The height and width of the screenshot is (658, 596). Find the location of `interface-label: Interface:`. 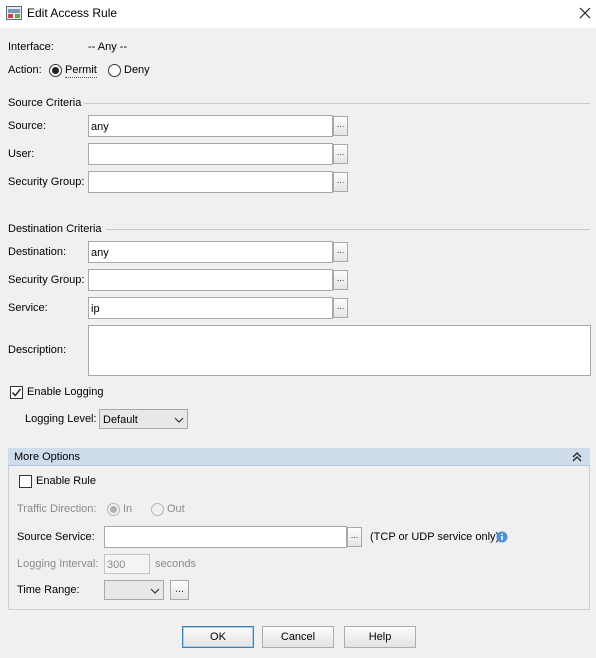

interface-label: Interface: is located at coordinates (31, 47).